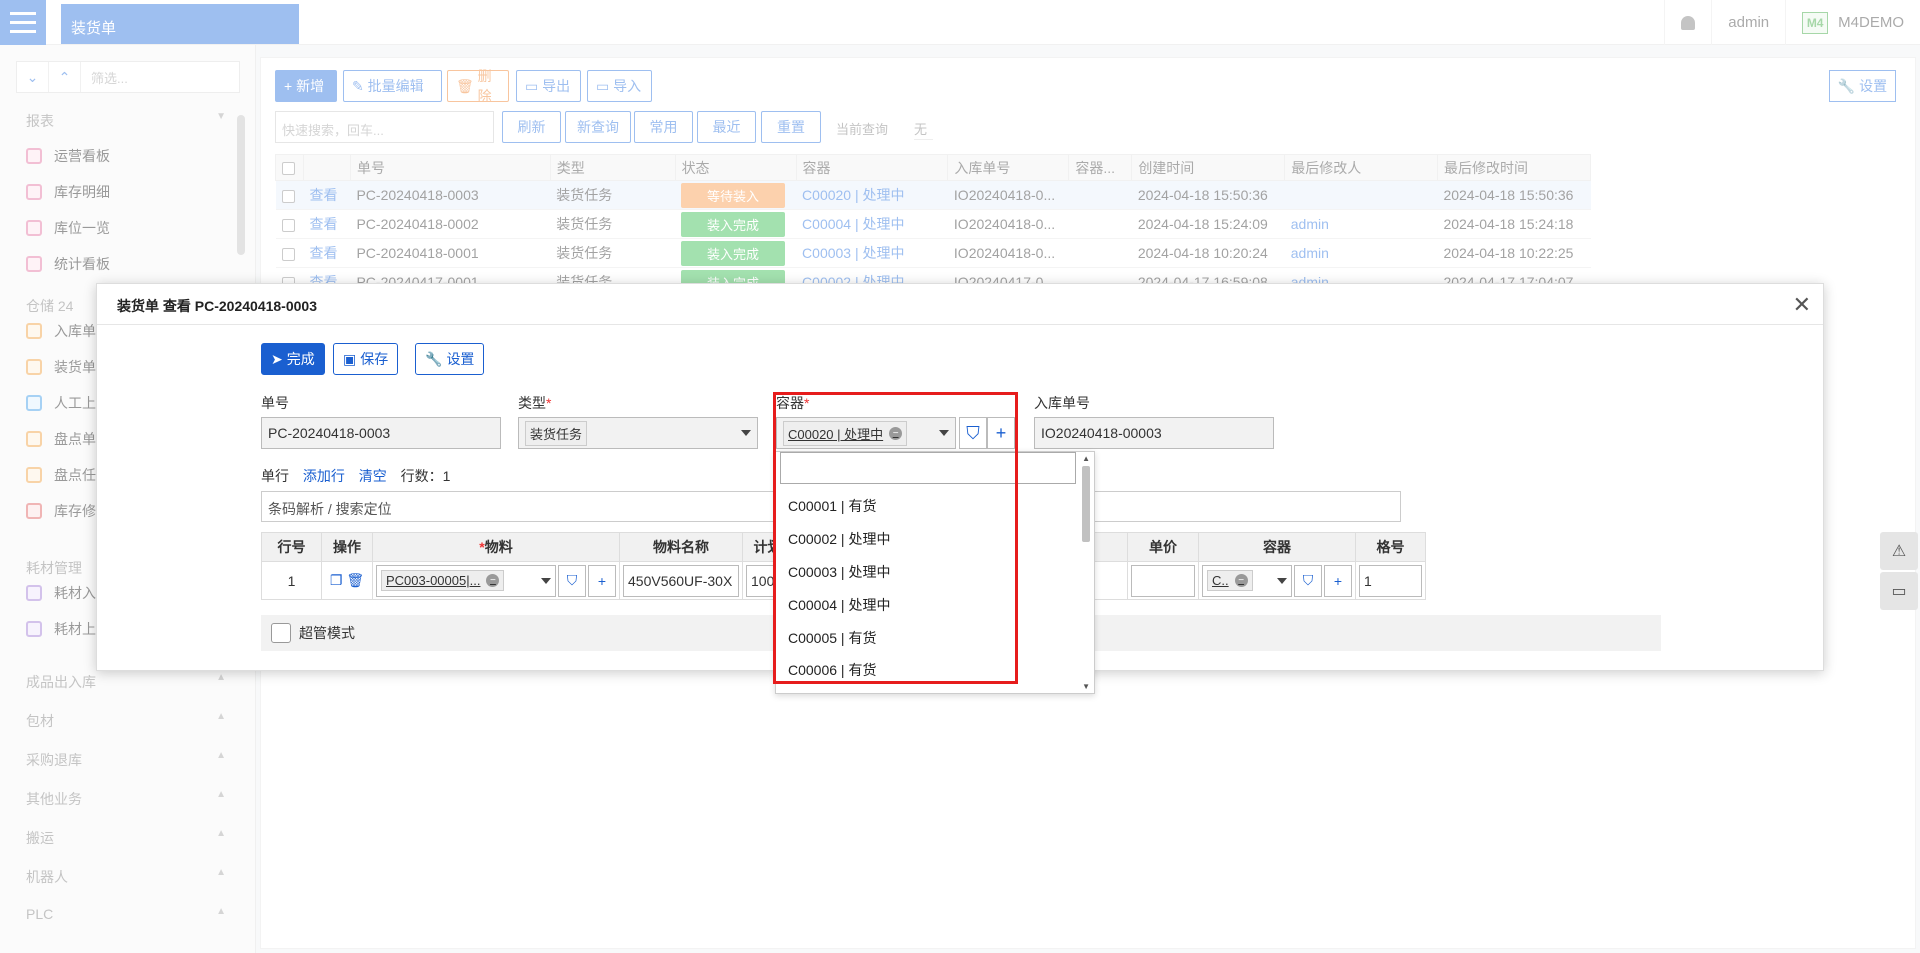 The image size is (1920, 953). Describe the element at coordinates (1338, 580) in the screenshot. I see `container-add-icon: +` at that location.